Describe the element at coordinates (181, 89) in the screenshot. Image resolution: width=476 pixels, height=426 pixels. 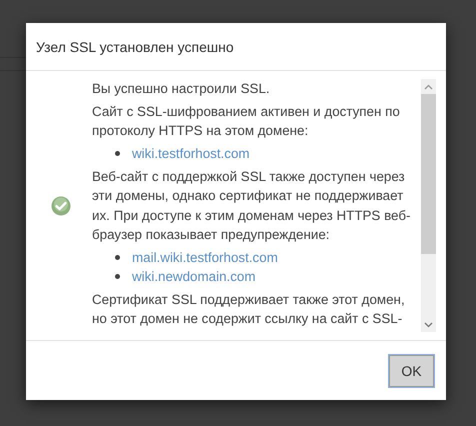
I see `message-text: Вы успешно настроили SSL.` at that location.